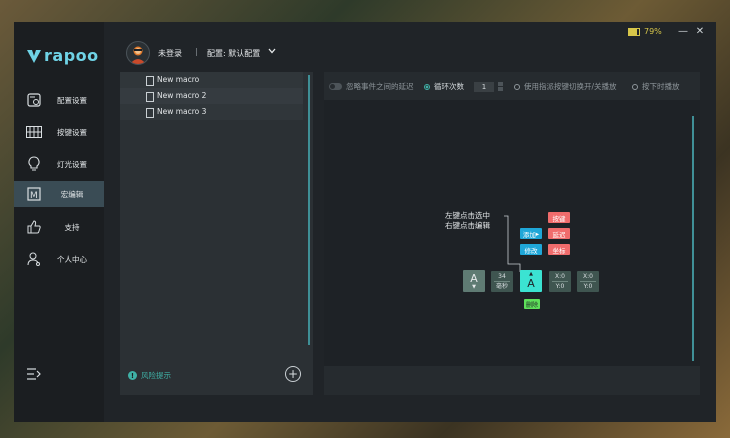  I want to click on sidebar-item-label: 宏编辑, so click(72, 194).